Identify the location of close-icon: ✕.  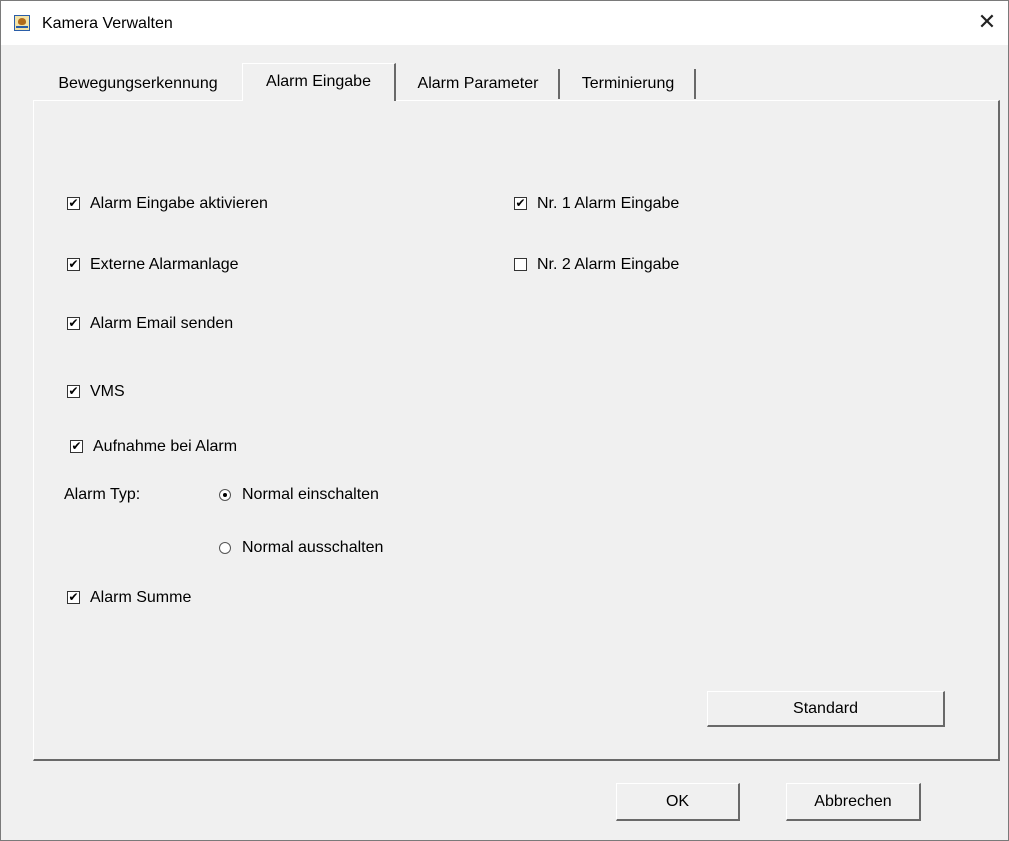
(987, 23).